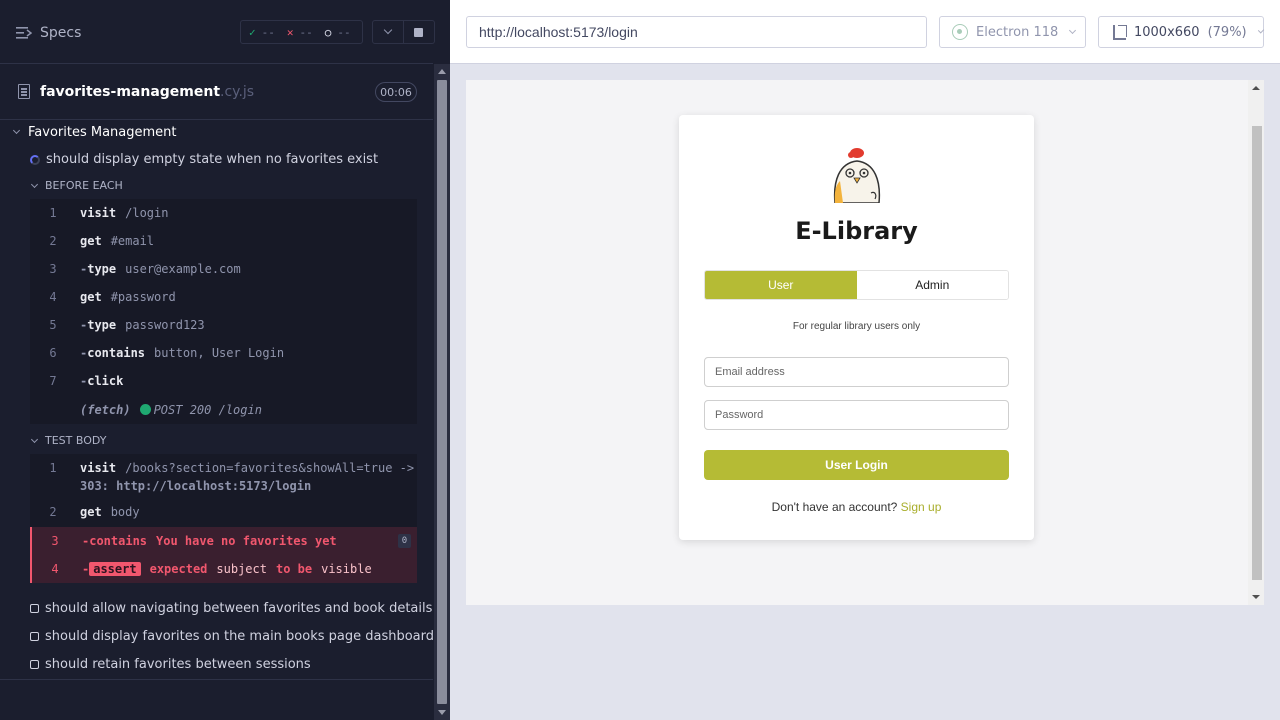 The height and width of the screenshot is (720, 1280). I want to click on viewport-zoom: (79%), so click(1227, 32).